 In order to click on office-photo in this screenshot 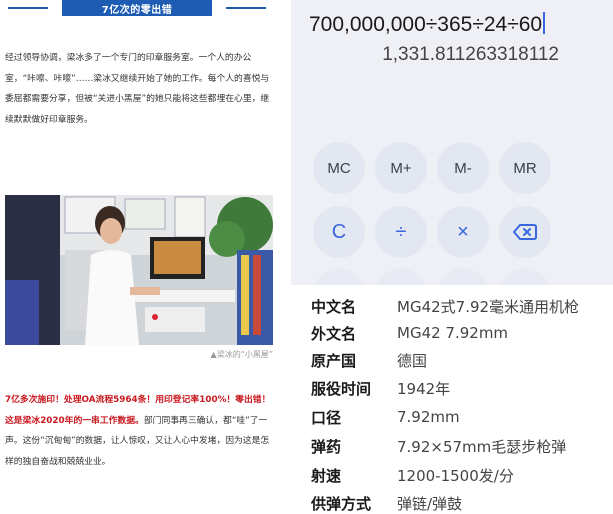, I will do `click(139, 270)`.